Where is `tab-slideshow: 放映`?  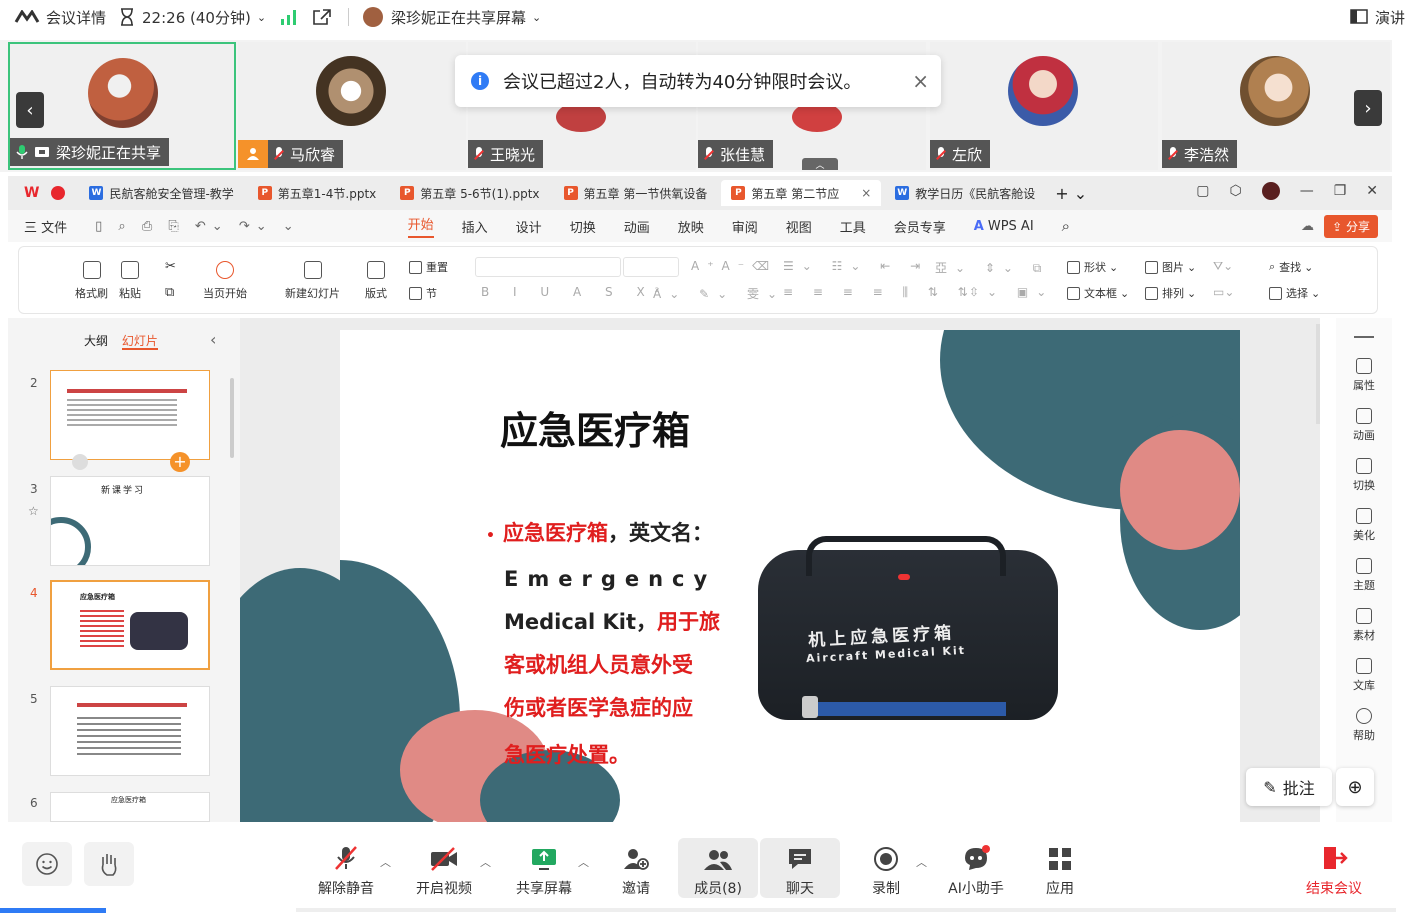
tab-slideshow: 放映 is located at coordinates (691, 226).